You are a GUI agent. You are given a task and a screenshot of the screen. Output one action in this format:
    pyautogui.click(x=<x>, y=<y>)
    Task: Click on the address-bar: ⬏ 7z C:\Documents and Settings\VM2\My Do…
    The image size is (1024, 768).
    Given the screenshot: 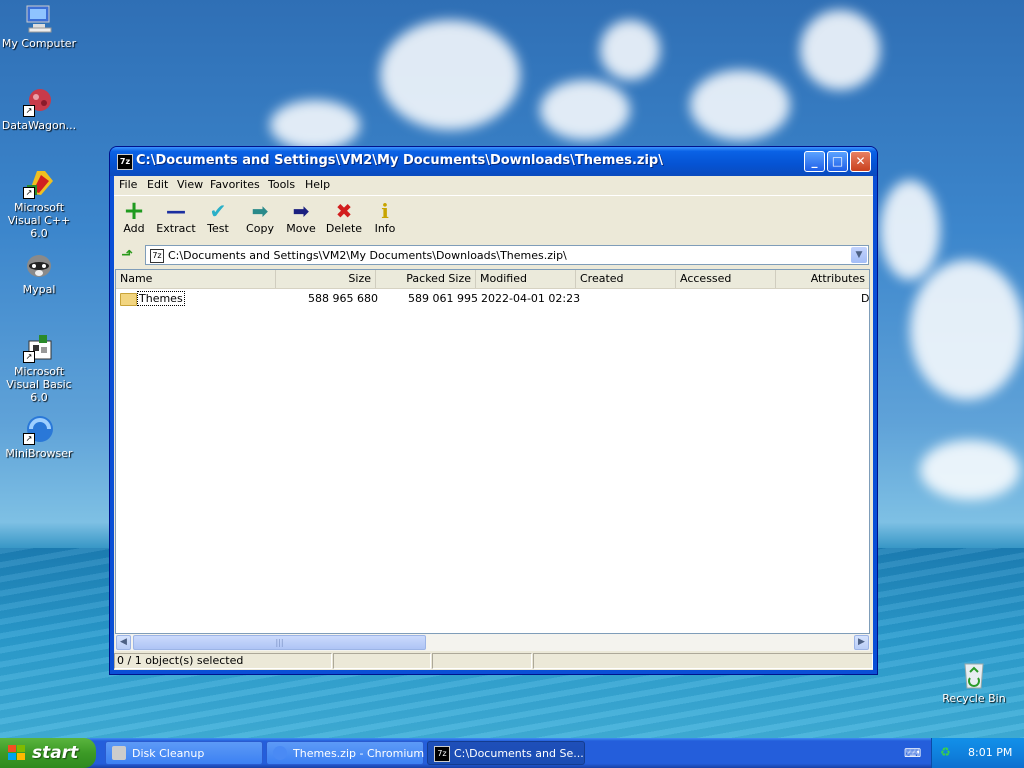 What is the action you would take?
    pyautogui.click(x=493, y=255)
    